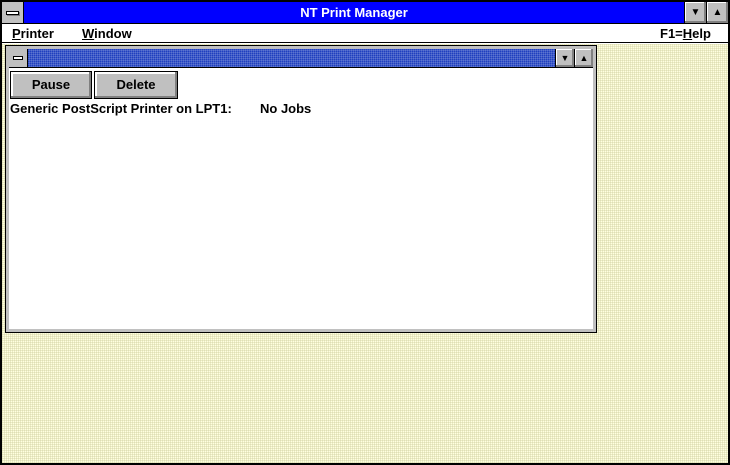  I want to click on child-minimize-arrow-icon: ▼, so click(564, 58).